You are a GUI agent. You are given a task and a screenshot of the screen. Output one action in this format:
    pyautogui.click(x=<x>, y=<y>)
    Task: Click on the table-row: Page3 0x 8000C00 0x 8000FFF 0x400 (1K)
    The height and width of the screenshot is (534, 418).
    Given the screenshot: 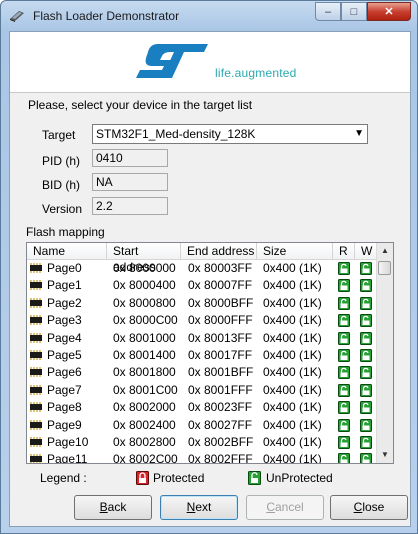 What is the action you would take?
    pyautogui.click(x=202, y=320)
    